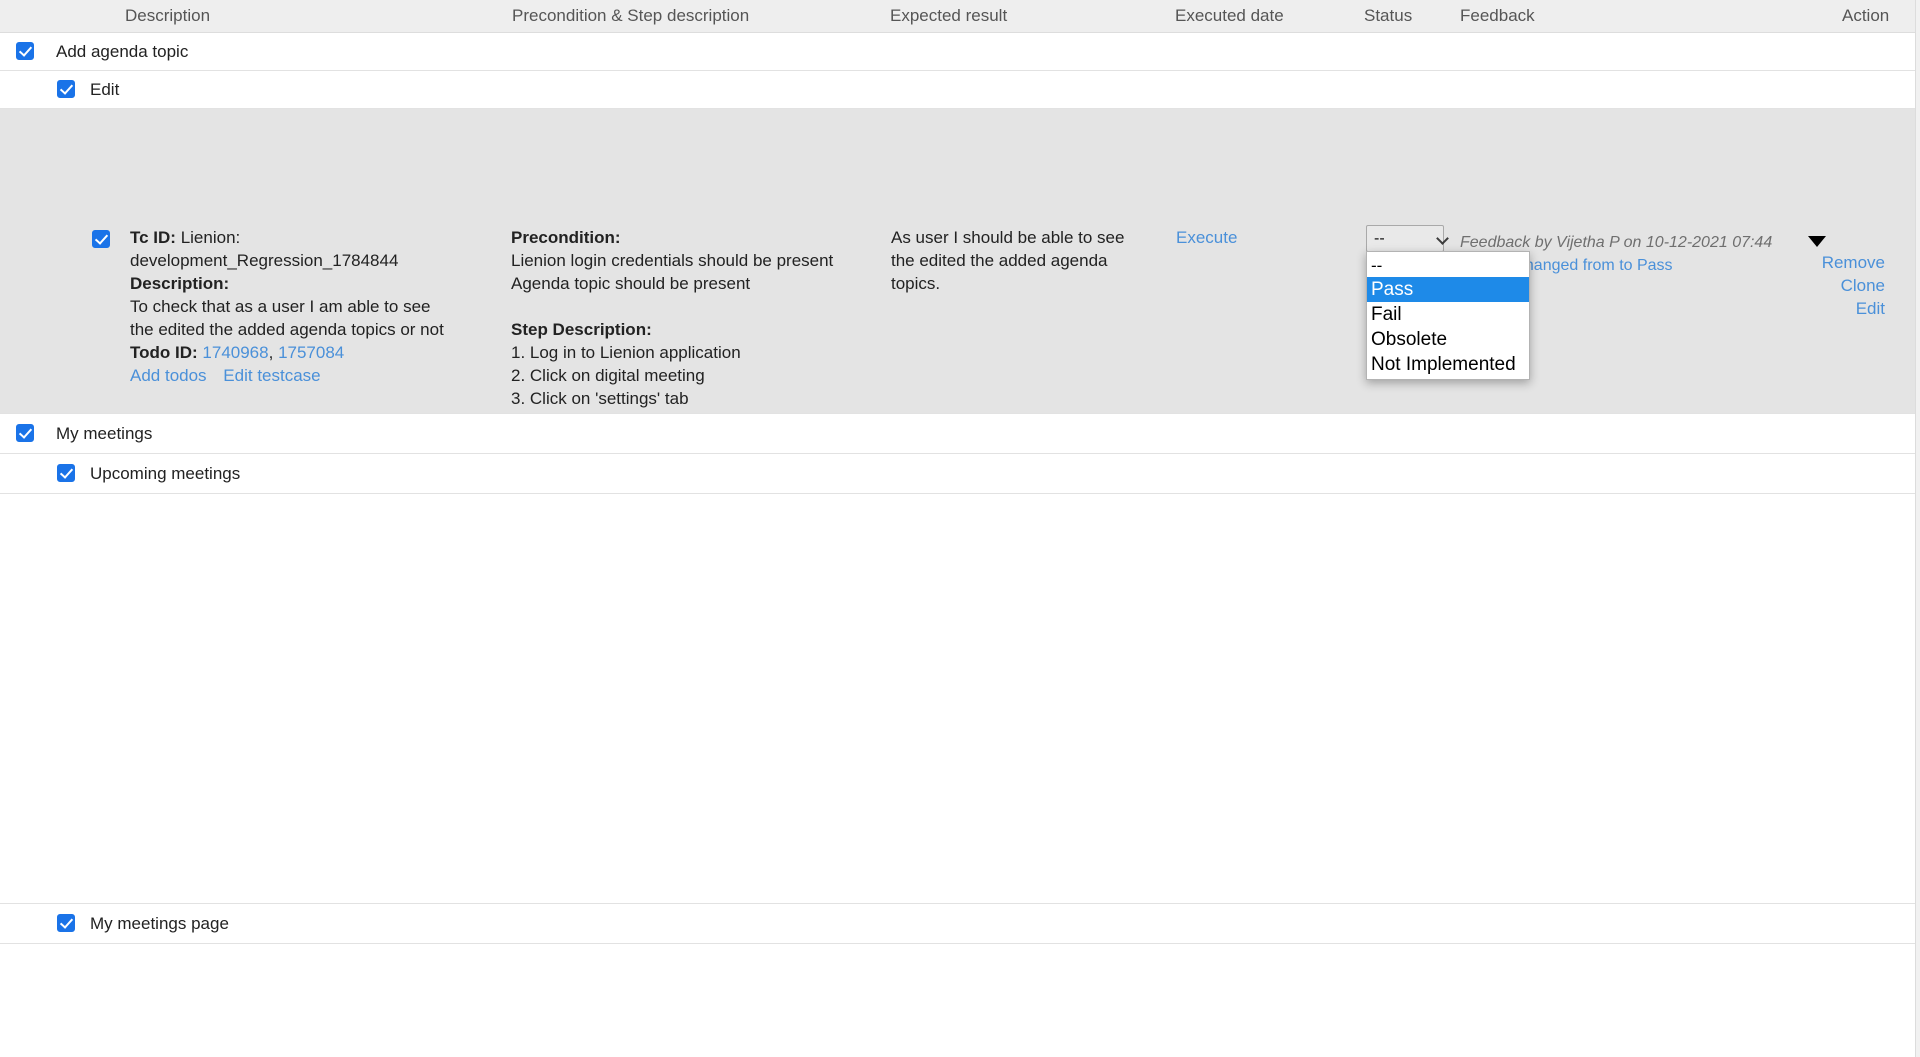 This screenshot has height=1057, width=1920. What do you see at coordinates (66, 473) in the screenshot?
I see `group-checkbox-upcoming-meetings` at bounding box center [66, 473].